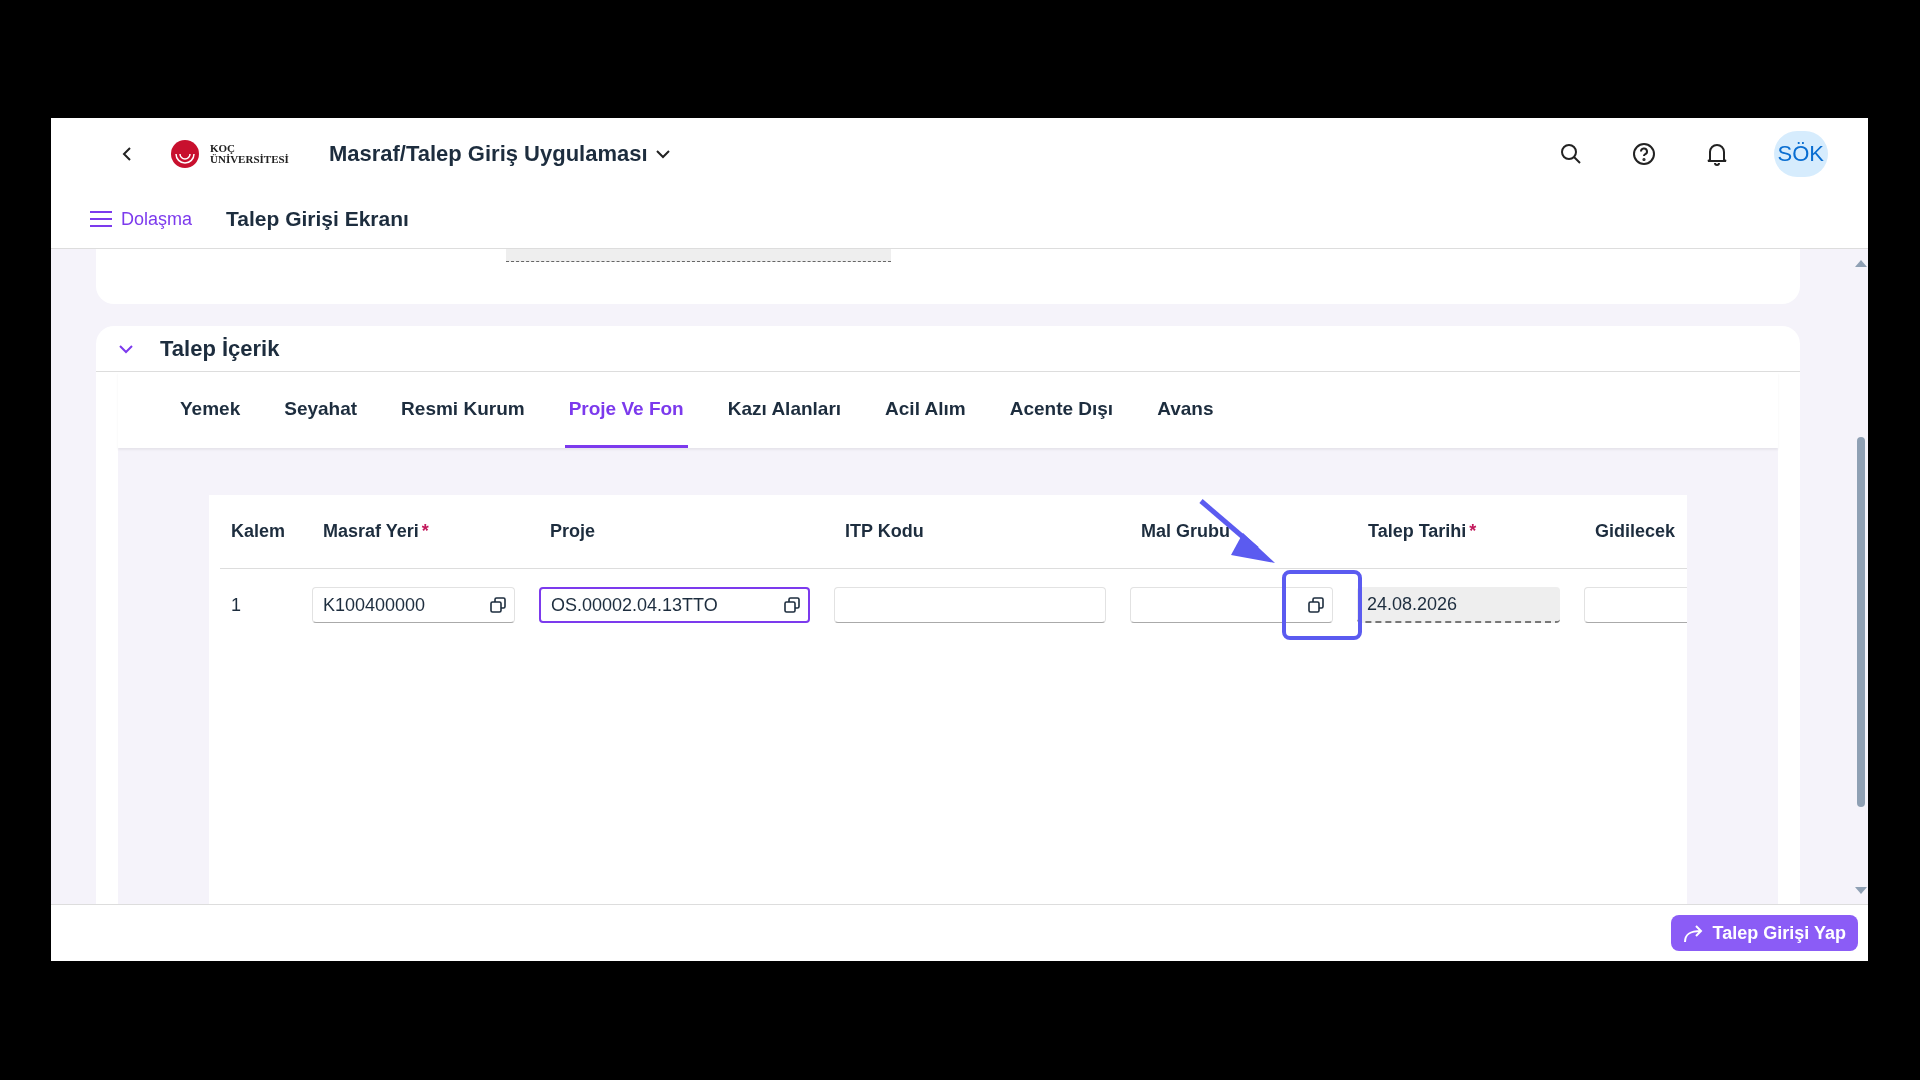 The width and height of the screenshot is (1920, 1080). I want to click on tab: Avans, so click(1185, 410).